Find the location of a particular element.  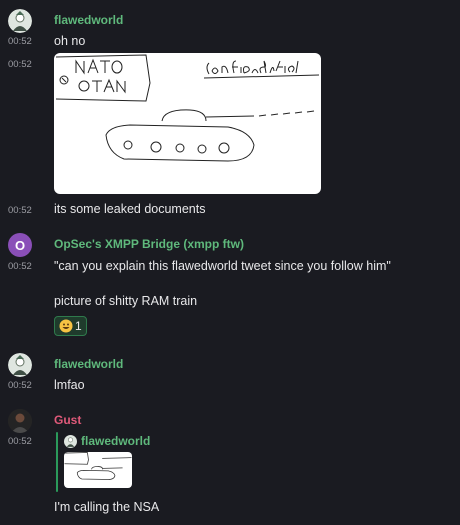

reaction-count: 1 is located at coordinates (78, 326).